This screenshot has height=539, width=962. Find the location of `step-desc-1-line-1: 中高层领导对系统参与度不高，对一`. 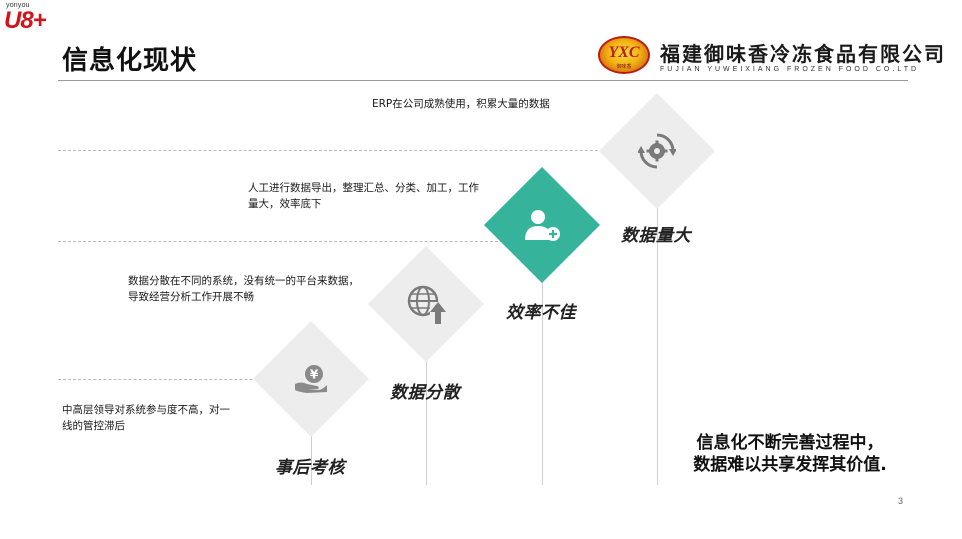

step-desc-1-line-1: 中高层领导对系统参与度不高，对一 is located at coordinates (146, 410).